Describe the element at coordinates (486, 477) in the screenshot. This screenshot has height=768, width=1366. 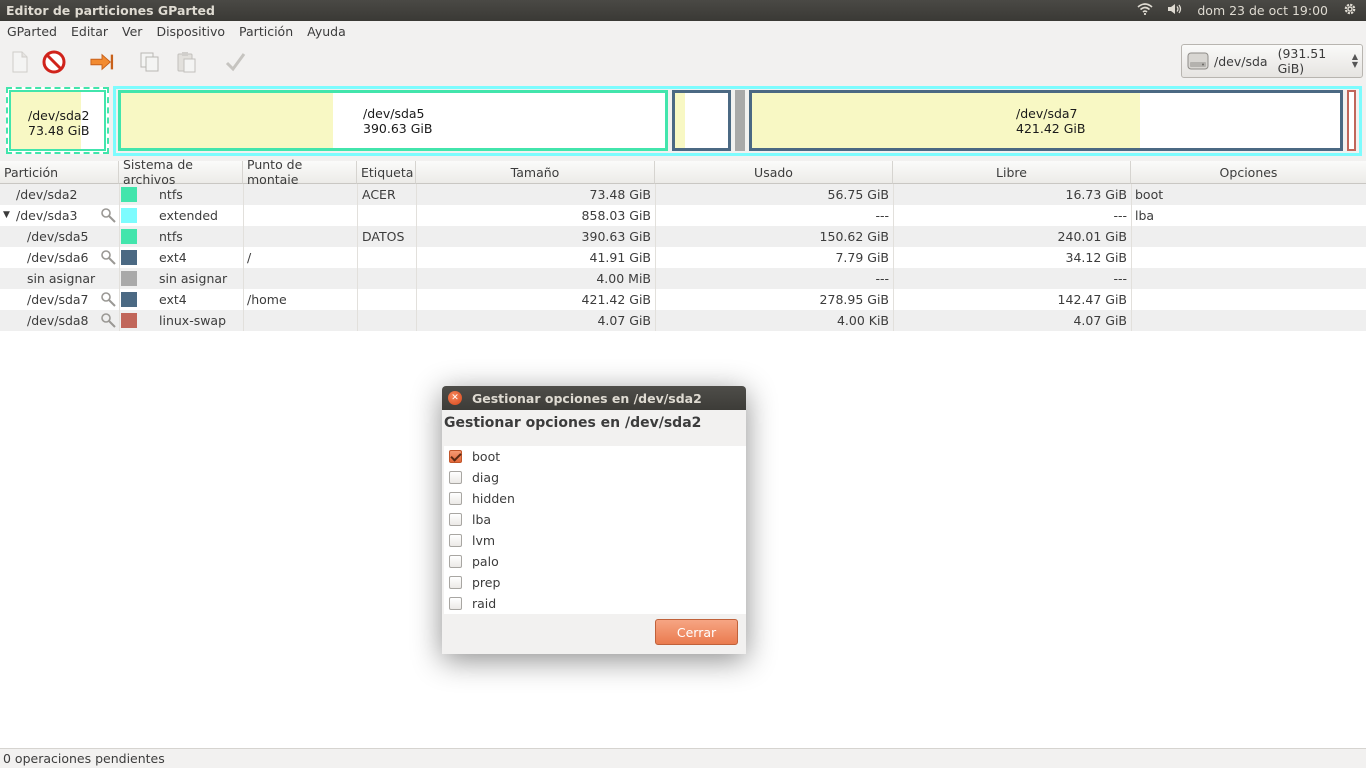
I see `flag-label: diag` at that location.